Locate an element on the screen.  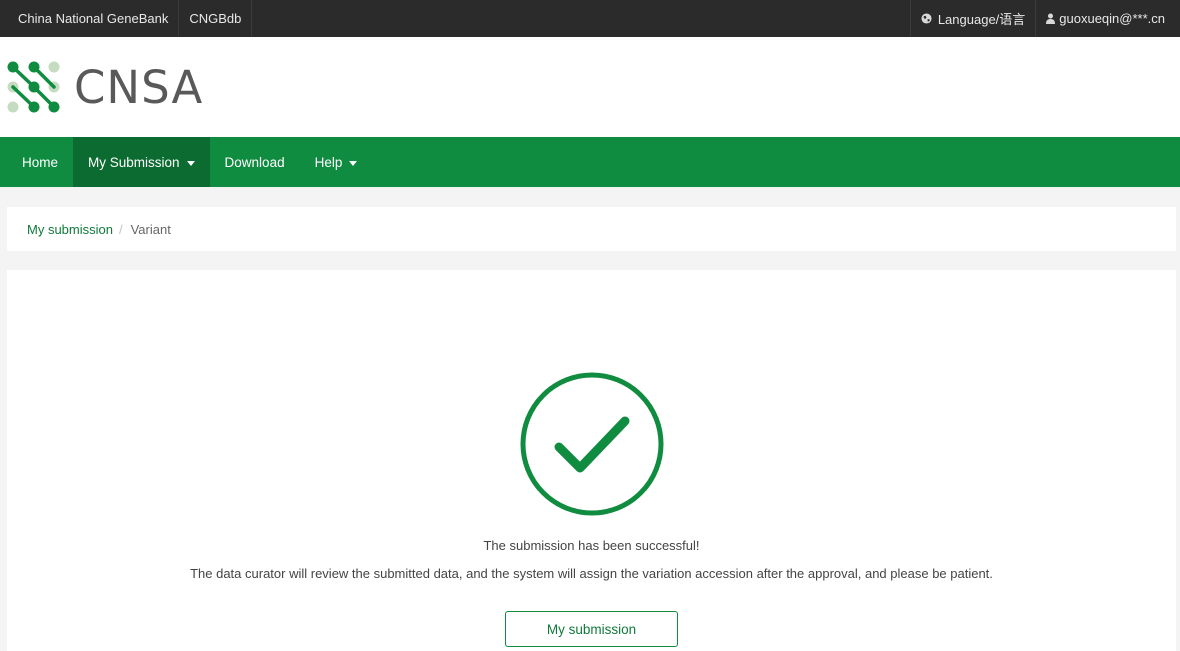
nav-my-submission: My Submission is located at coordinates (141, 162).